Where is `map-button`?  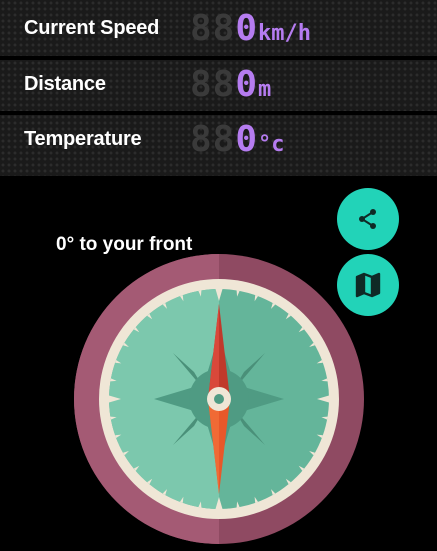 map-button is located at coordinates (368, 285).